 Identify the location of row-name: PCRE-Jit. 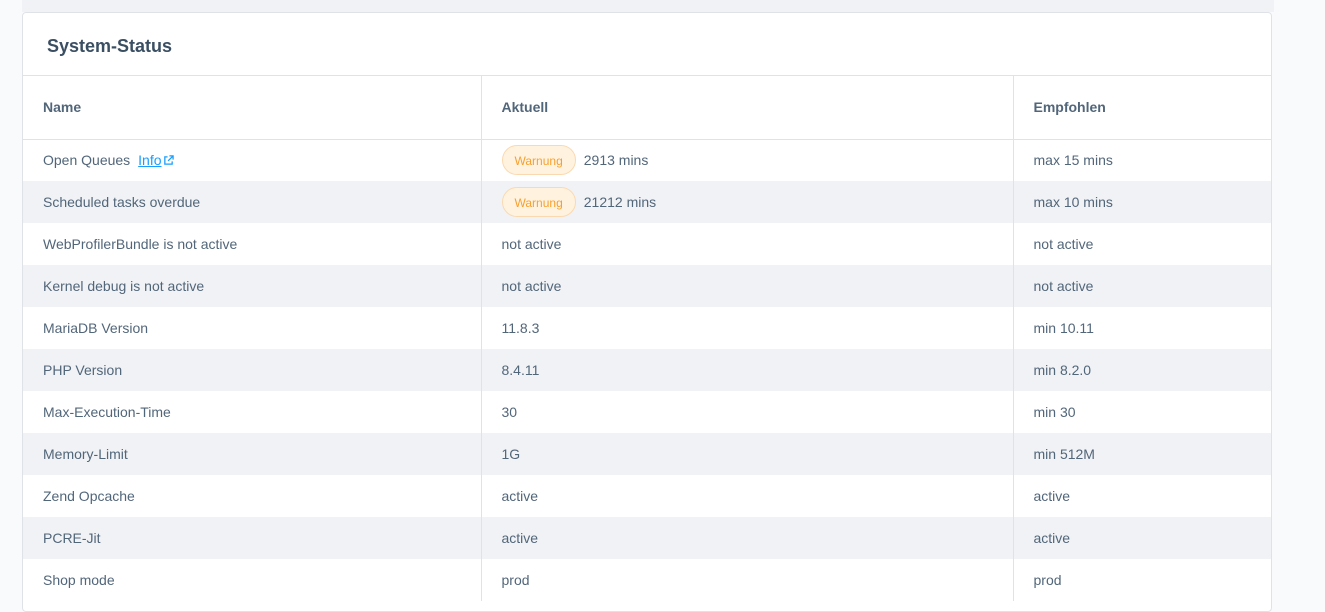
(252, 538).